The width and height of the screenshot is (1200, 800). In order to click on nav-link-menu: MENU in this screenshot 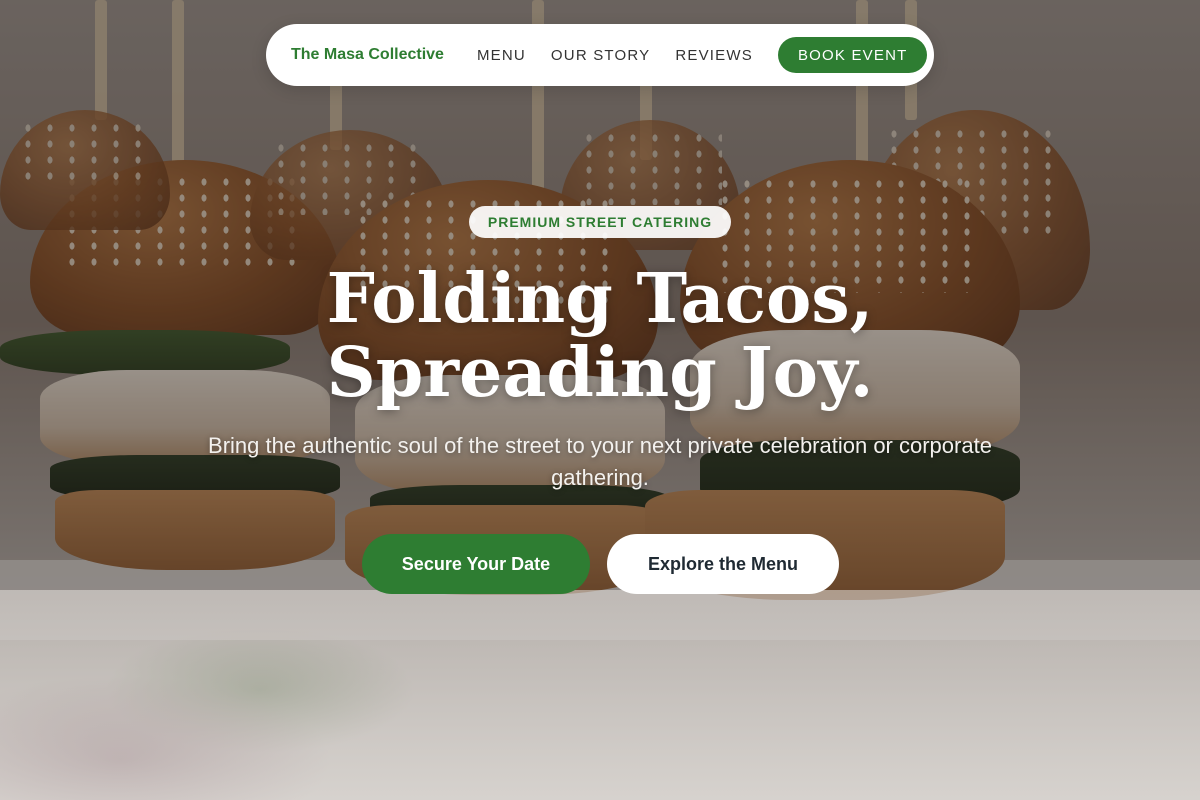, I will do `click(501, 55)`.